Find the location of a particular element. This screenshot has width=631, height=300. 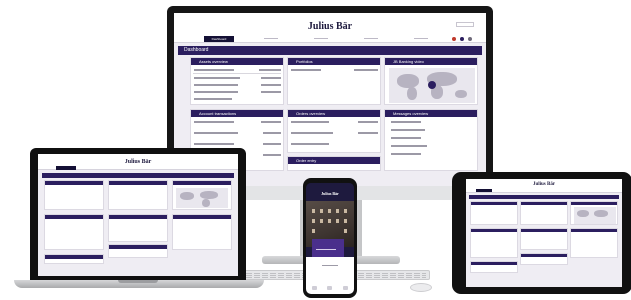

widget-title: Orders overview is located at coordinates (334, 113).